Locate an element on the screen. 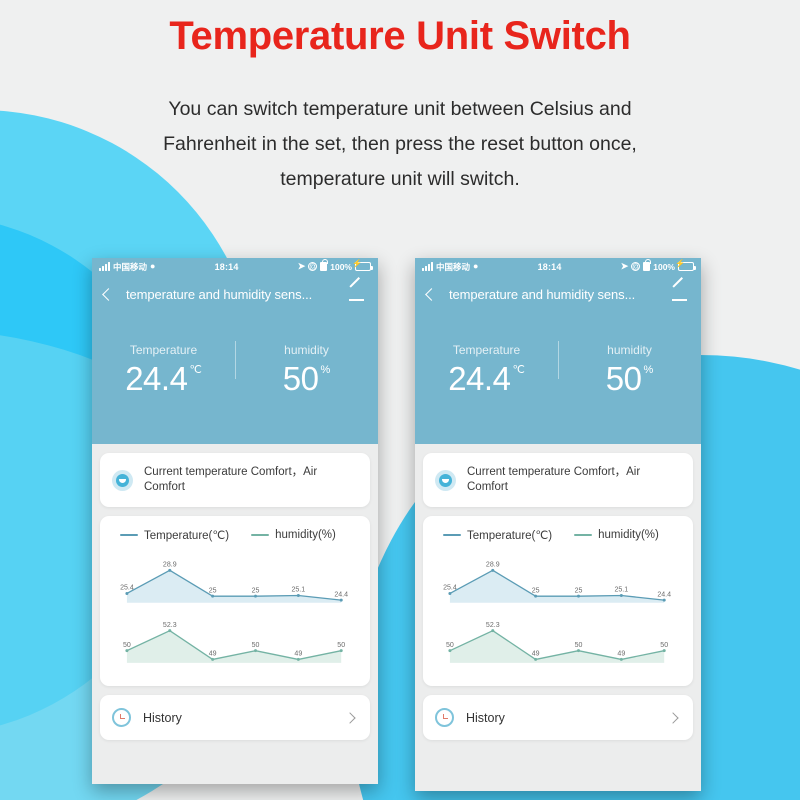 This screenshot has height=800, width=800. sensor-trend-chart: 25.4 28.9 25 25 25.1 24.4 50 52.3 49 50 49 50 is located at coordinates (234, 612).